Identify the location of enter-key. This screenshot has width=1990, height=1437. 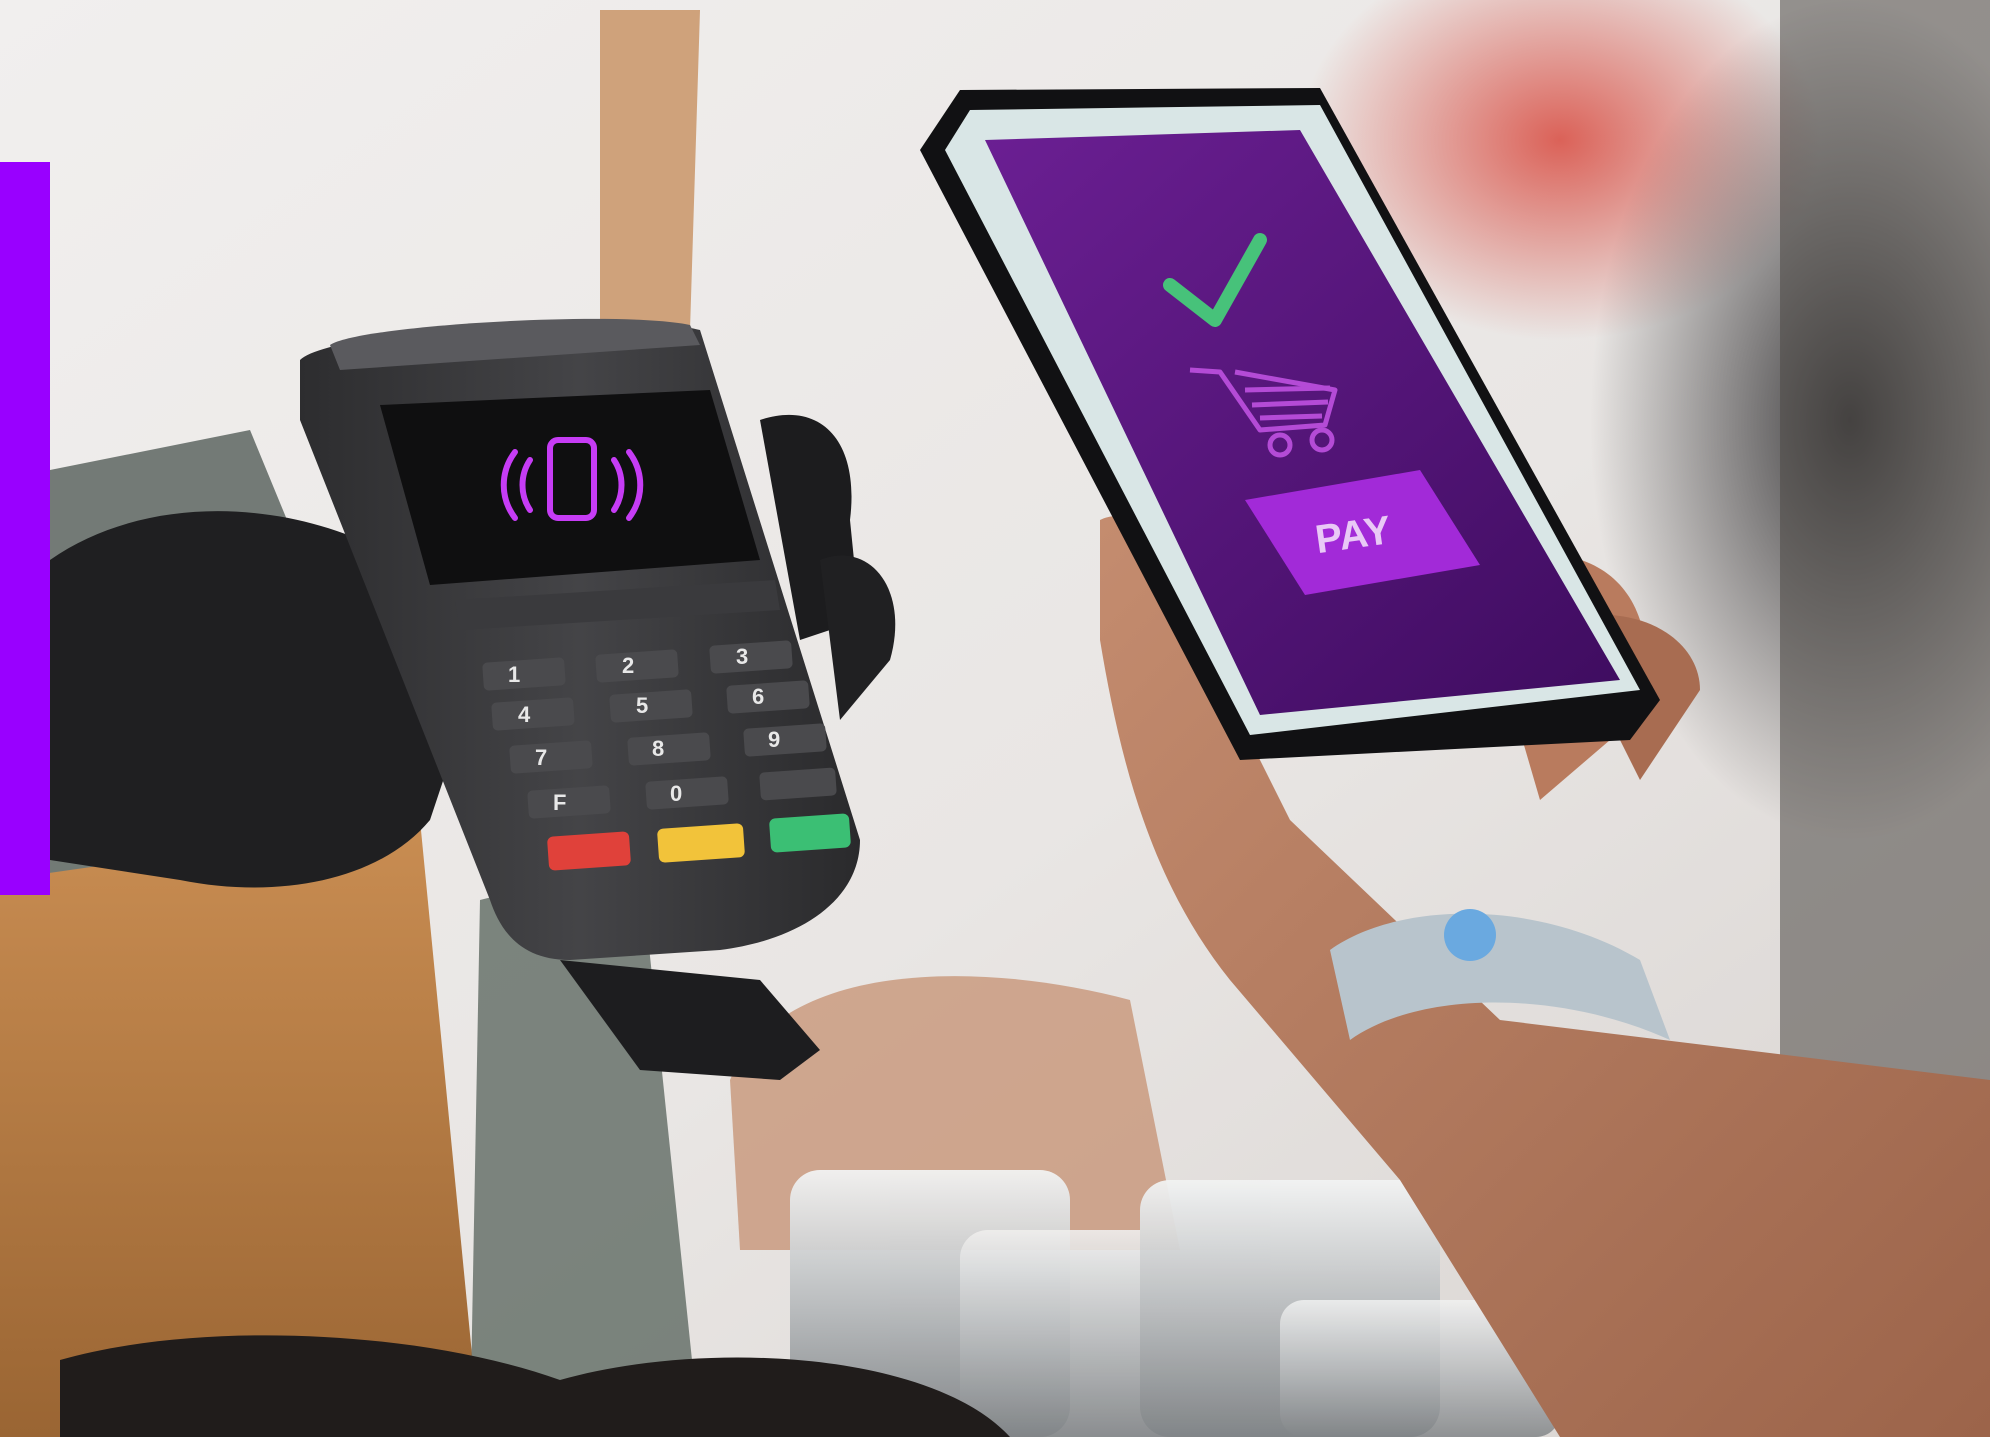
(810, 833).